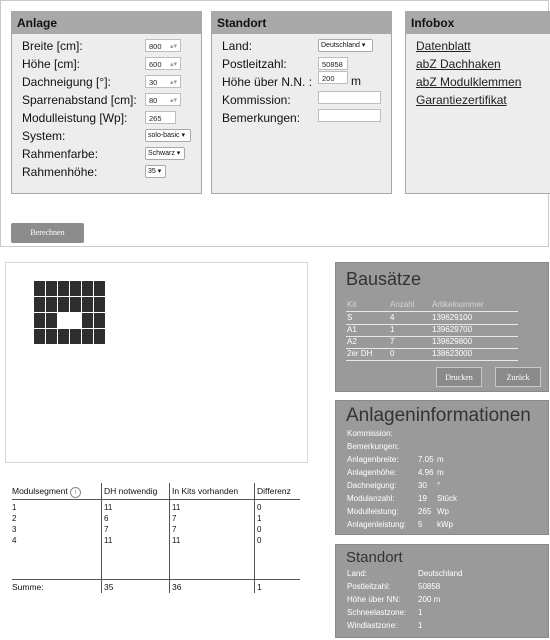 The width and height of the screenshot is (550, 640). I want to click on modulleistung-input: 265, so click(160, 117).